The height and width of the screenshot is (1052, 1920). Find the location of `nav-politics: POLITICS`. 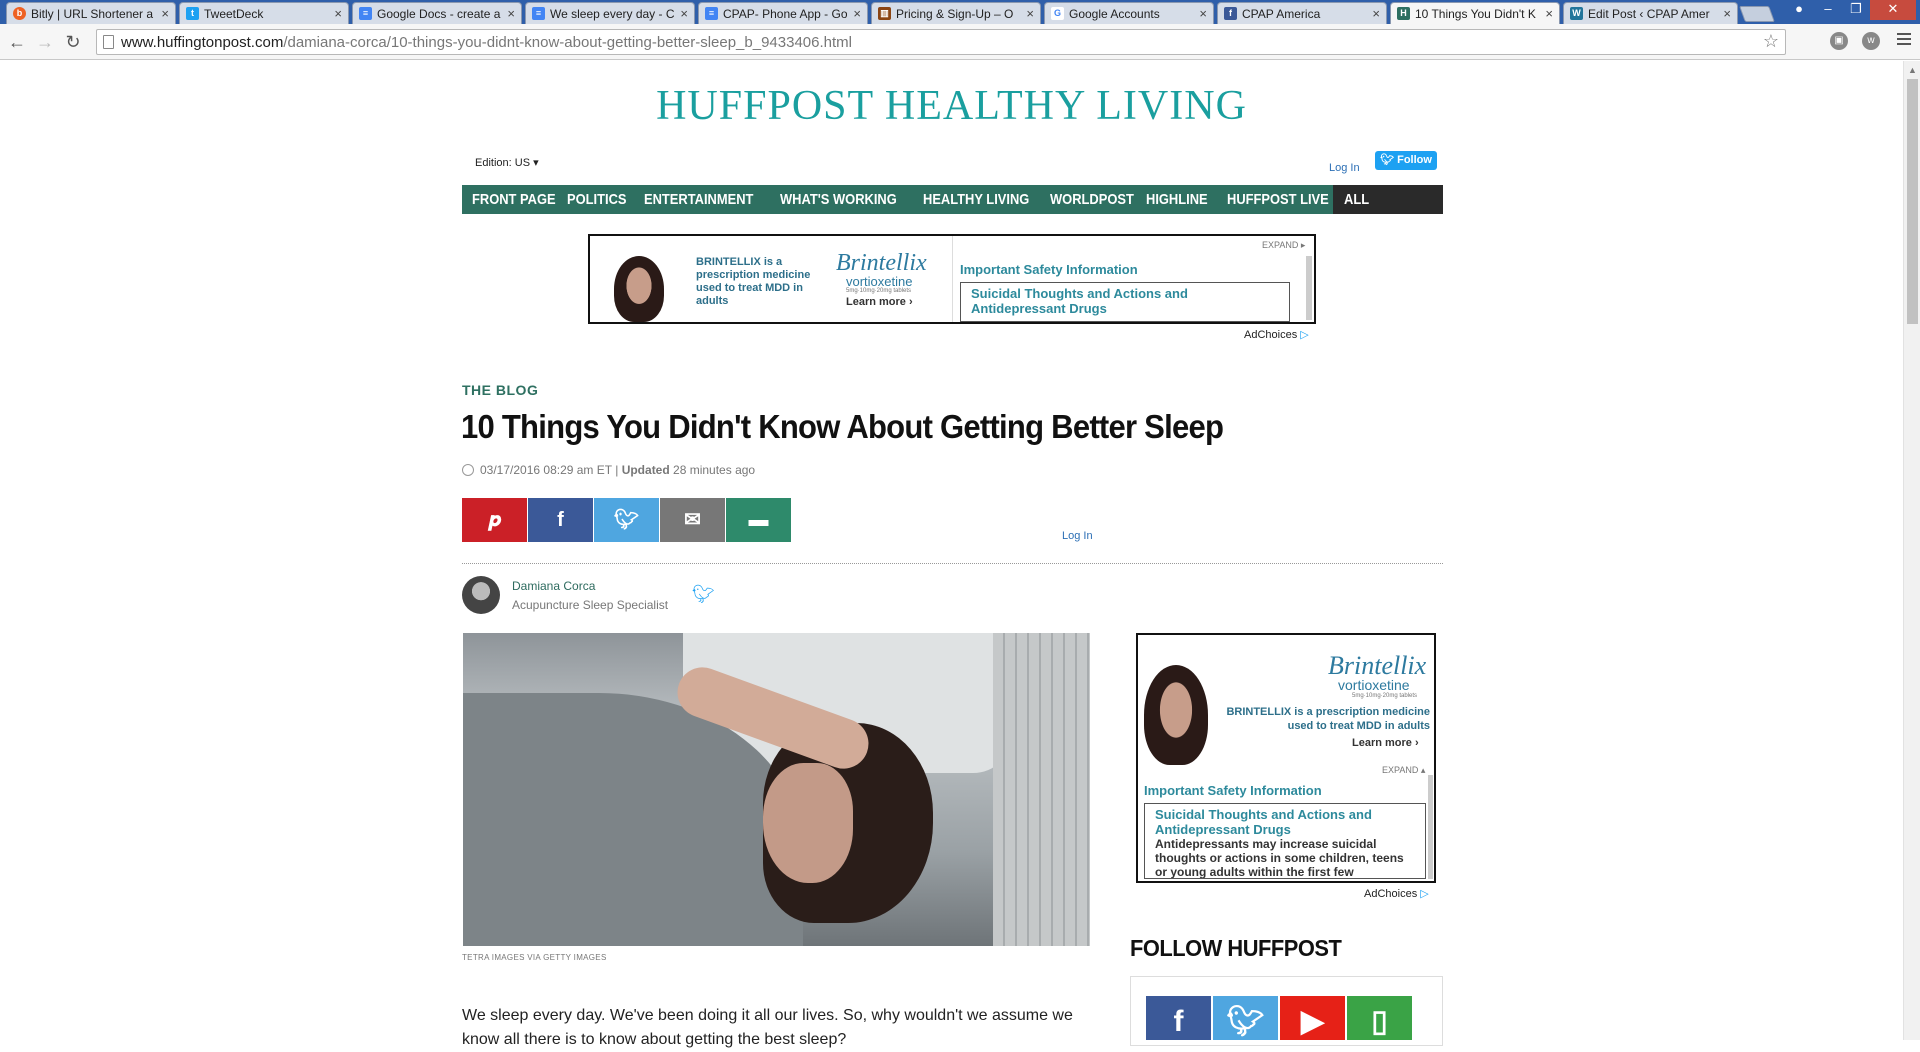

nav-politics: POLITICS is located at coordinates (596, 199).